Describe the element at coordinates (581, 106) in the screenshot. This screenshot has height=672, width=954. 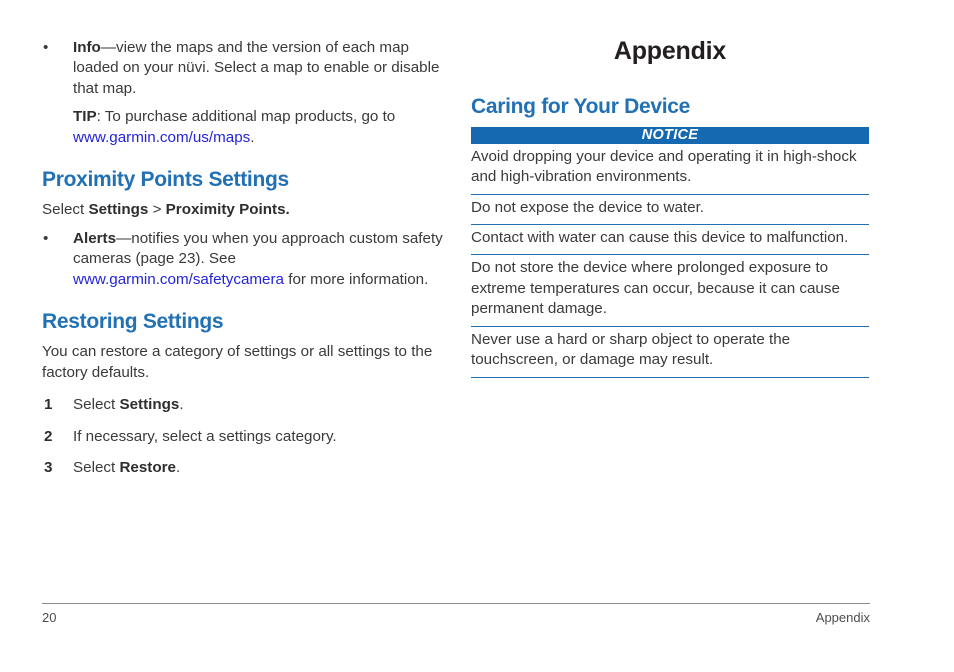
I see `heading-caring-for-your-device: Caring for Your Device` at that location.